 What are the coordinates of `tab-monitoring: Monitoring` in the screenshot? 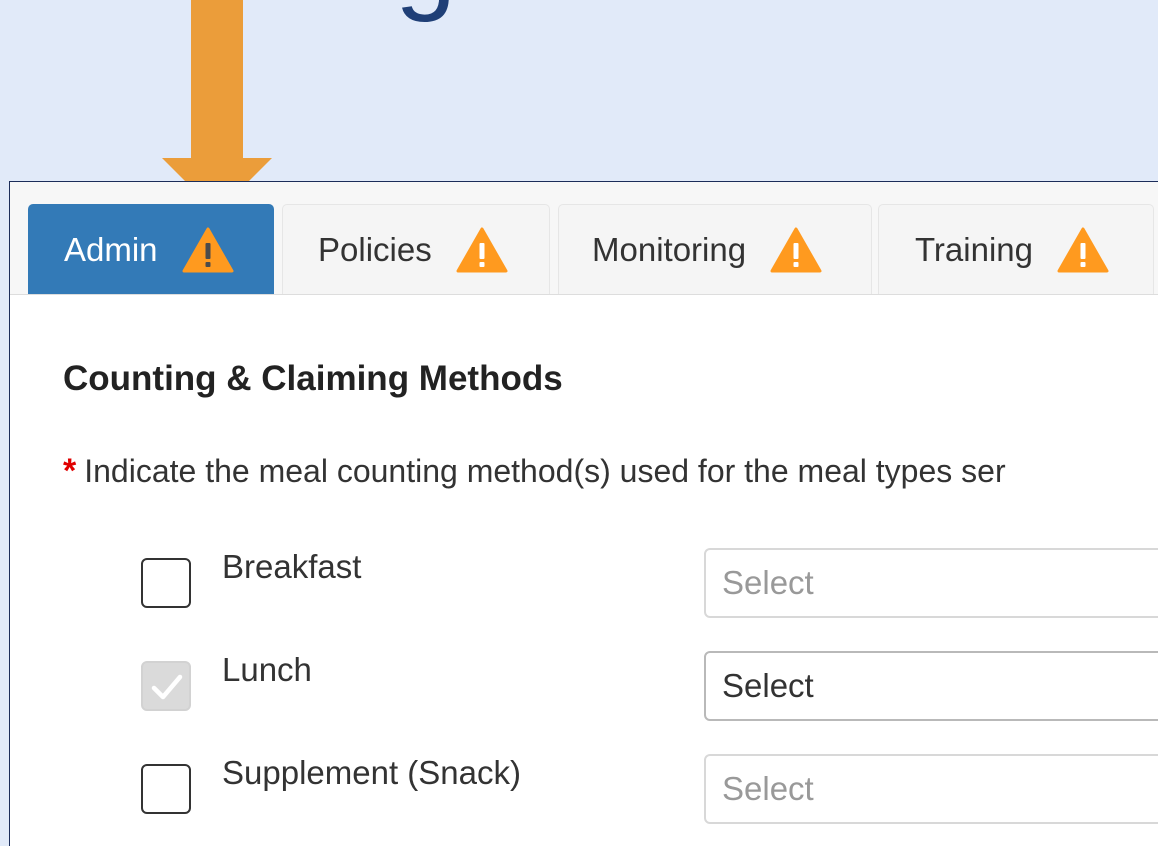 It's located at (715, 249).